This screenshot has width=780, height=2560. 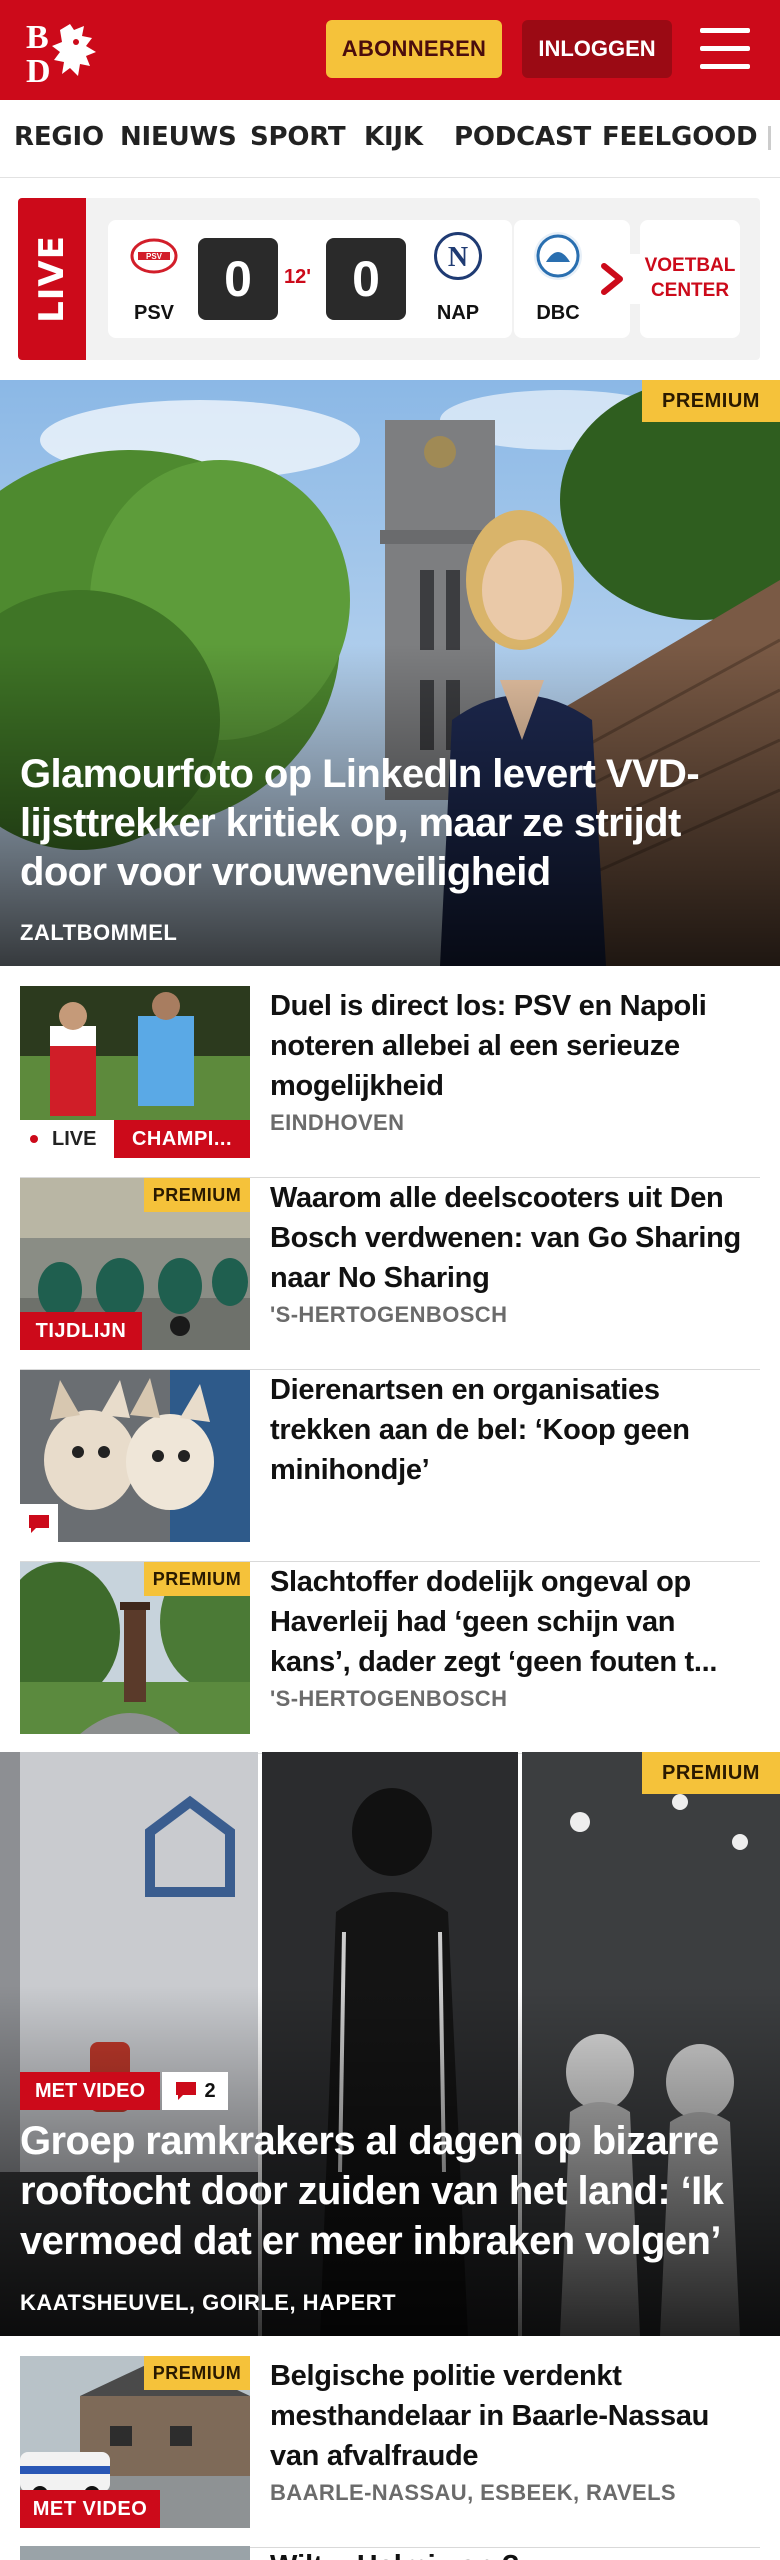 What do you see at coordinates (210, 2090) in the screenshot?
I see `comment-count: 2` at bounding box center [210, 2090].